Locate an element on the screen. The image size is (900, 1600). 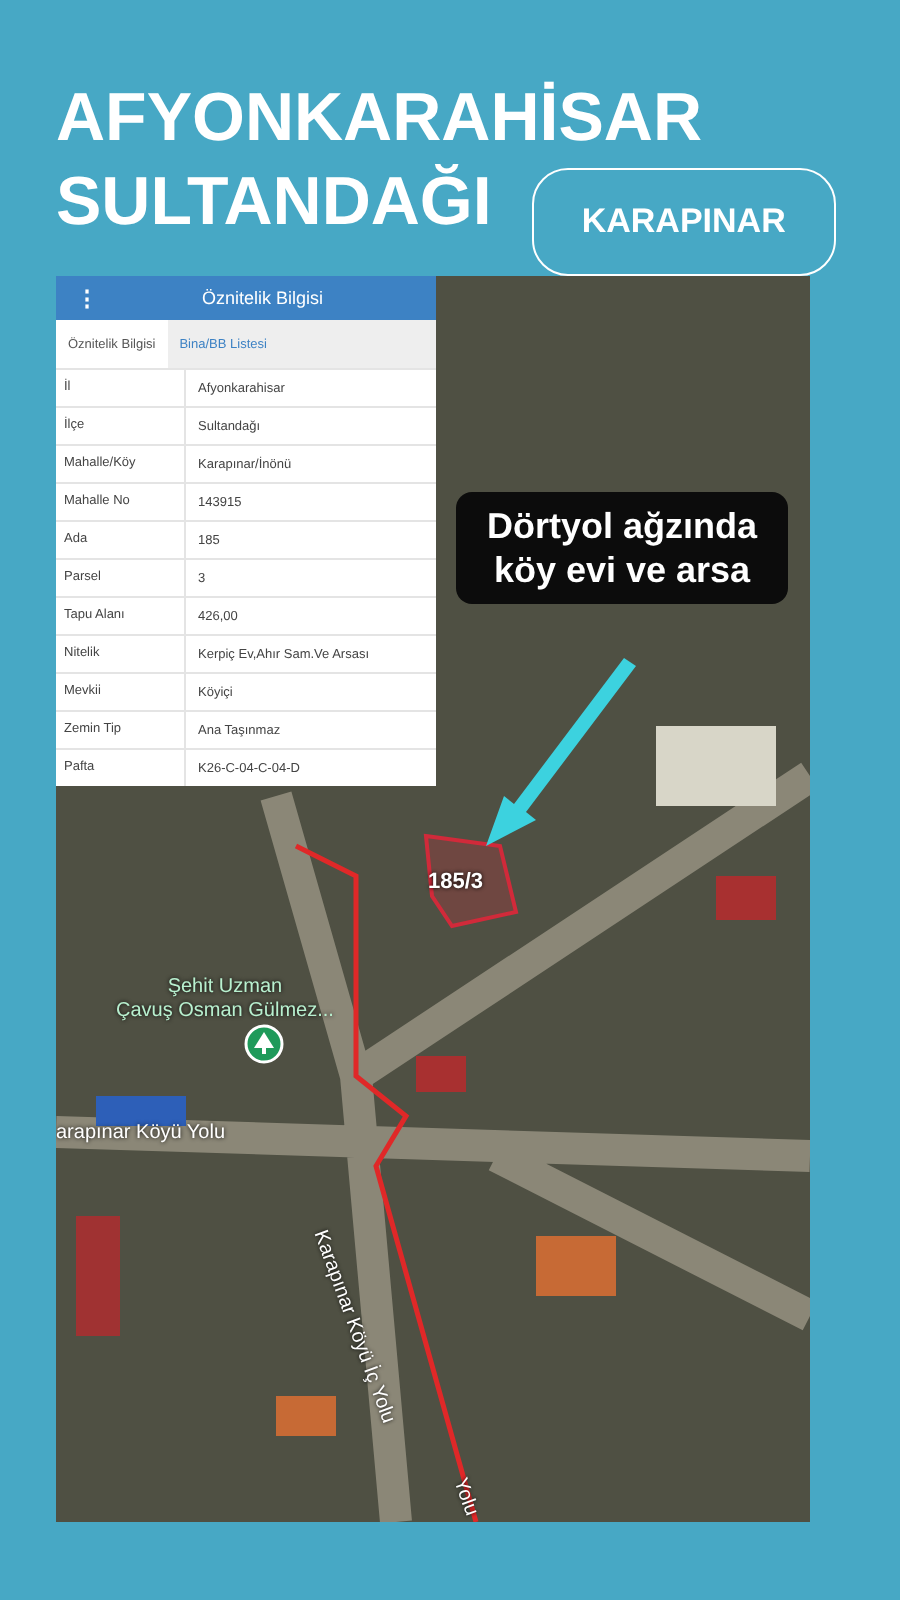
road-label: arapınar Köyü Yolu is located at coordinates (141, 1133).